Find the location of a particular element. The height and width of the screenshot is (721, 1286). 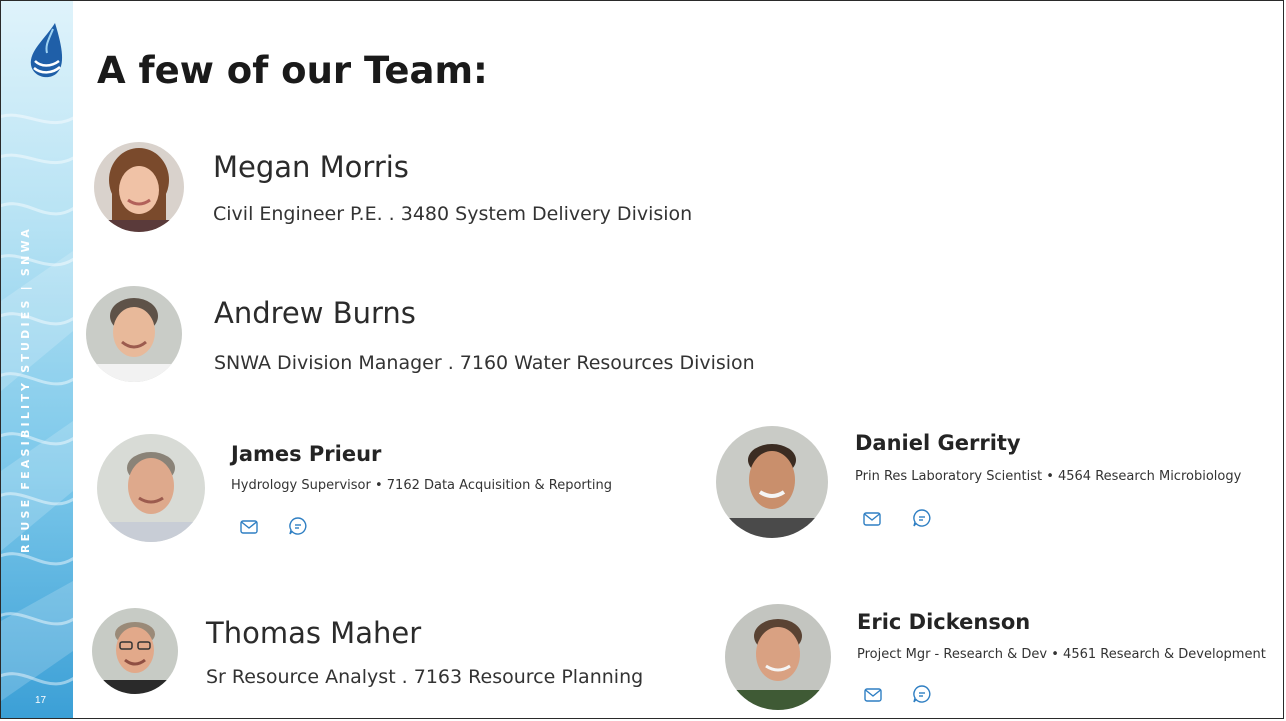

avatar-thomas-maher is located at coordinates (135, 651).